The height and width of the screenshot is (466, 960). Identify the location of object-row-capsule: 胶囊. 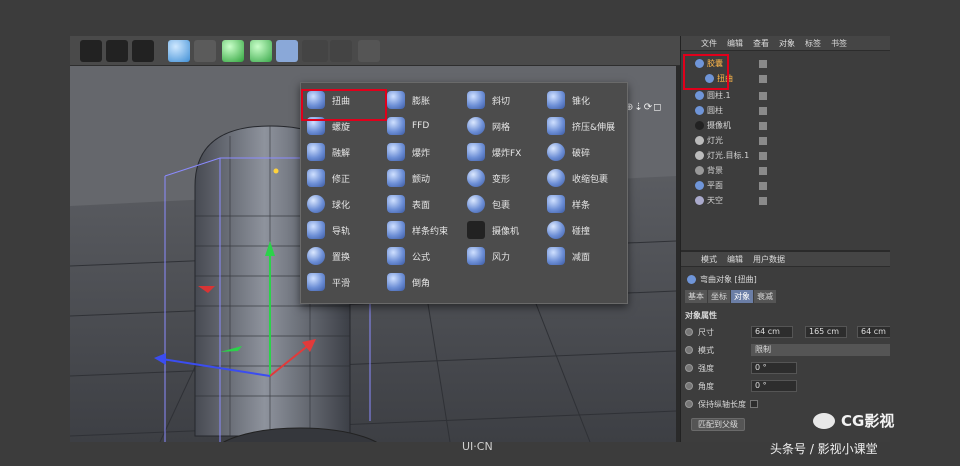
(785, 63).